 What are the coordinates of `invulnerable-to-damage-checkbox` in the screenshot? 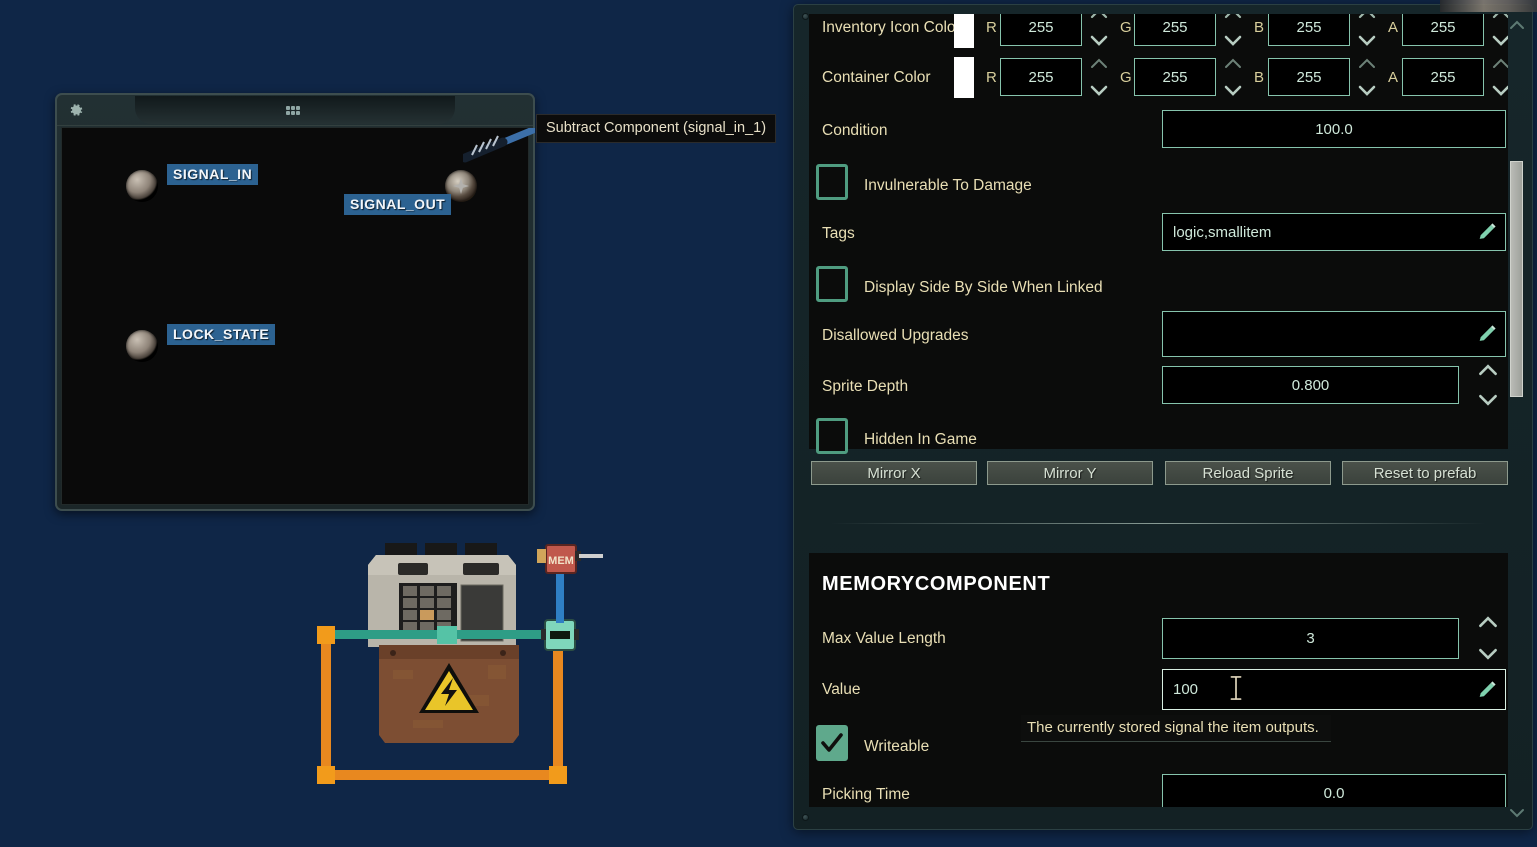 It's located at (832, 182).